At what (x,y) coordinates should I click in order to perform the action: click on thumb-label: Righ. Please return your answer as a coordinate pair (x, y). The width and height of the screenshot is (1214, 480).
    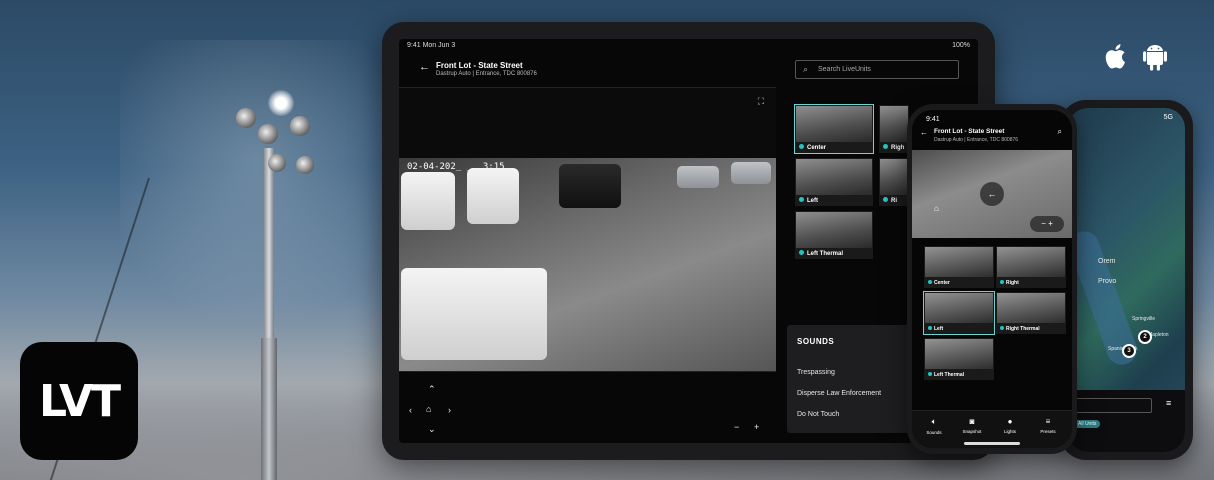
    Looking at the image, I should click on (893, 147).